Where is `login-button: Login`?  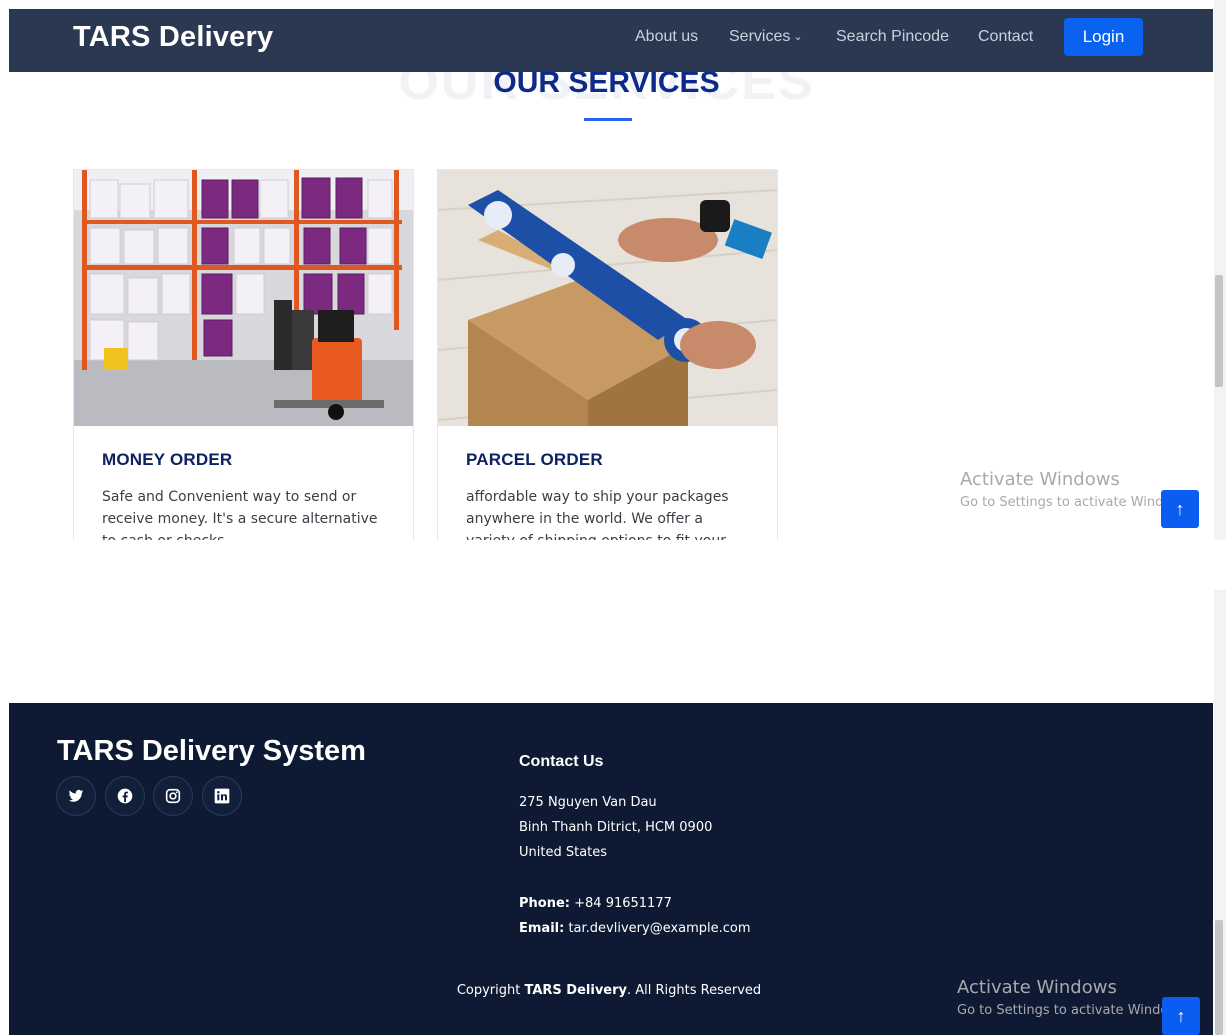
login-button: Login is located at coordinates (1103, 37).